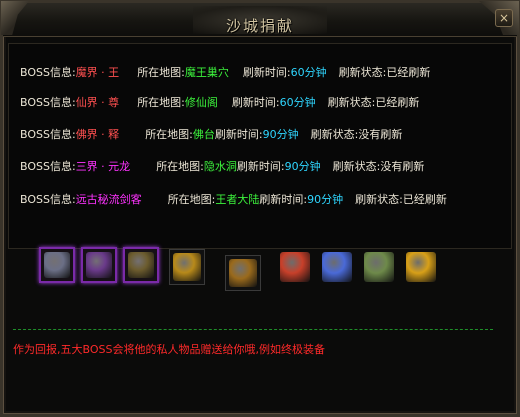 The image size is (520, 417). I want to click on map-name: 修仙阁, so click(201, 102).